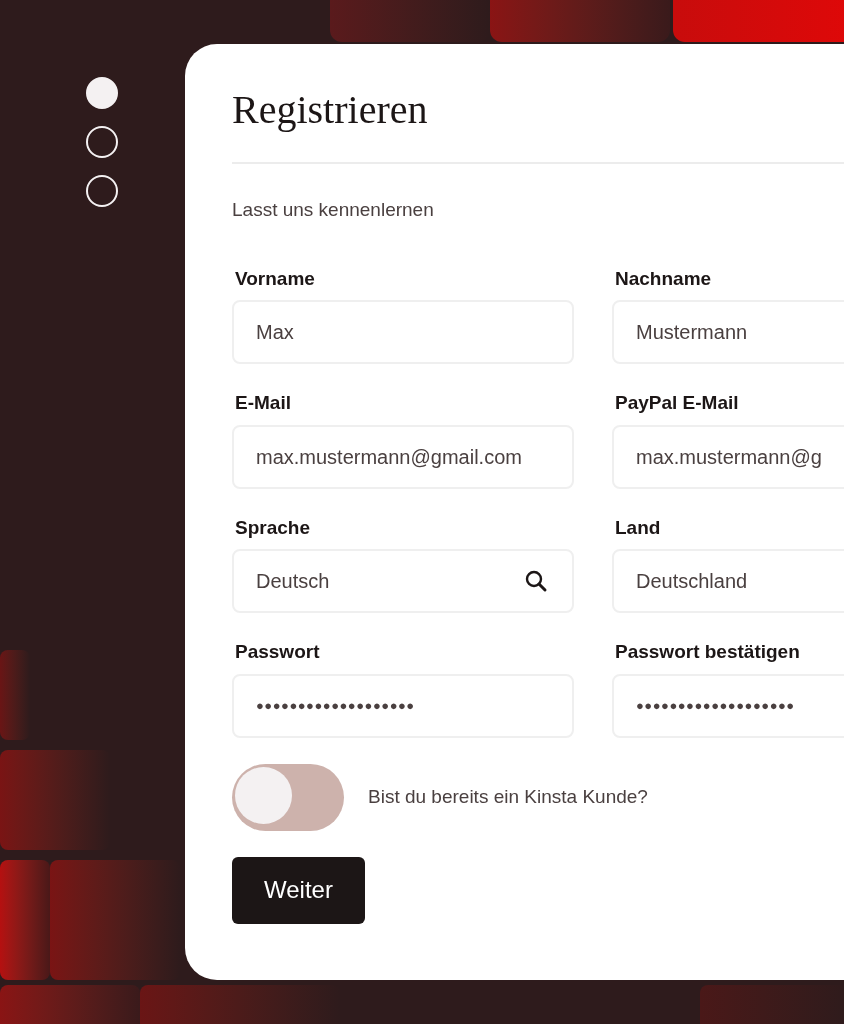  What do you see at coordinates (728, 332) in the screenshot?
I see `input-field: Mustermann` at bounding box center [728, 332].